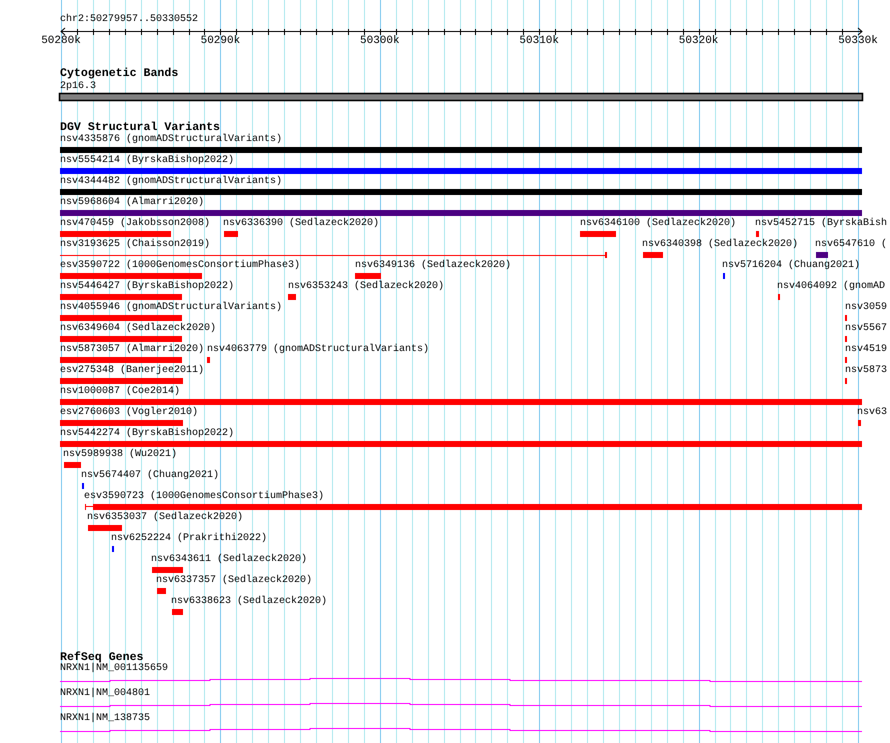 This screenshot has height=743, width=890. What do you see at coordinates (105, 719) in the screenshot?
I see `gene-label: NRXN1|NM_138735` at bounding box center [105, 719].